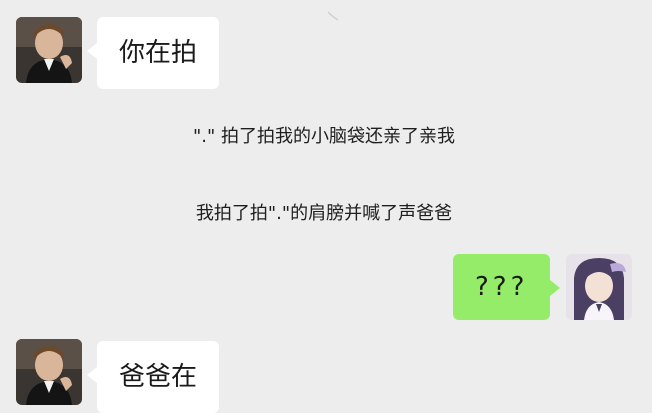 This screenshot has height=413, width=652. I want to click on message-text: 爸爸在, so click(158, 377).